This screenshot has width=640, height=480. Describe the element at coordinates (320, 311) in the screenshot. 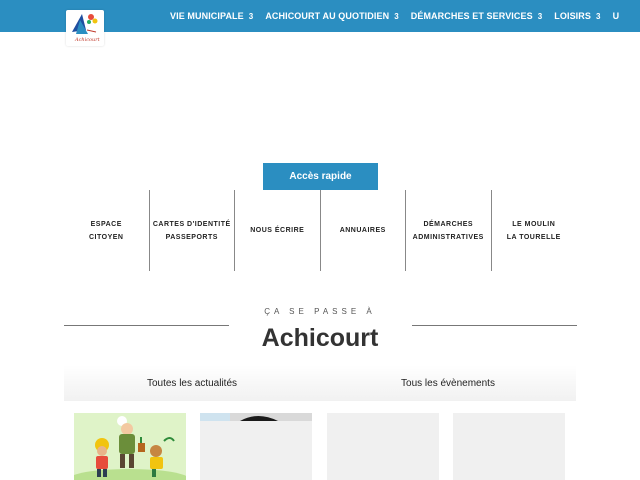

I see `section-kicker: ÇA SE PASSE À` at that location.